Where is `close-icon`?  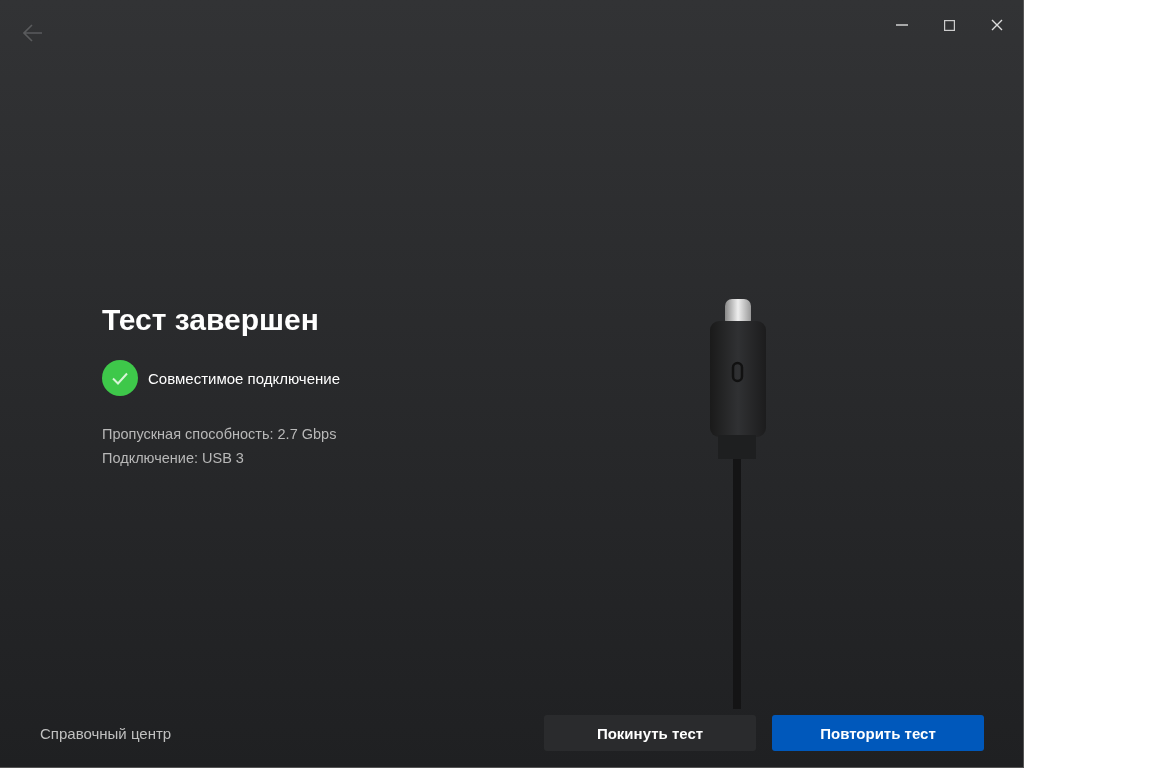
close-icon is located at coordinates (997, 25).